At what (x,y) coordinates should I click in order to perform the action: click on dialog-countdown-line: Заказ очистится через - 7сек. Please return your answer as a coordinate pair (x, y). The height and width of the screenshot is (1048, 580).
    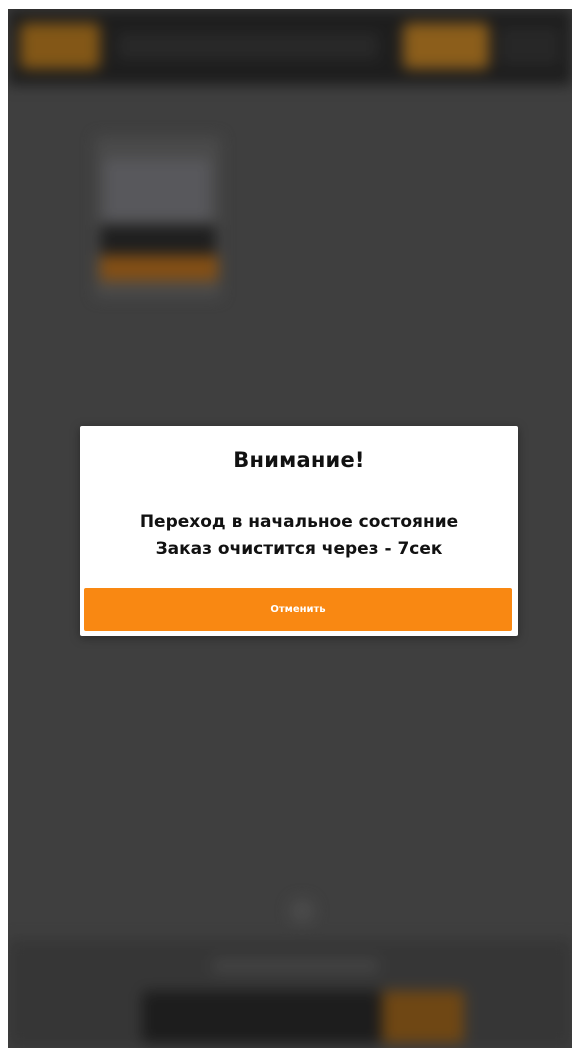
    Looking at the image, I should click on (299, 549).